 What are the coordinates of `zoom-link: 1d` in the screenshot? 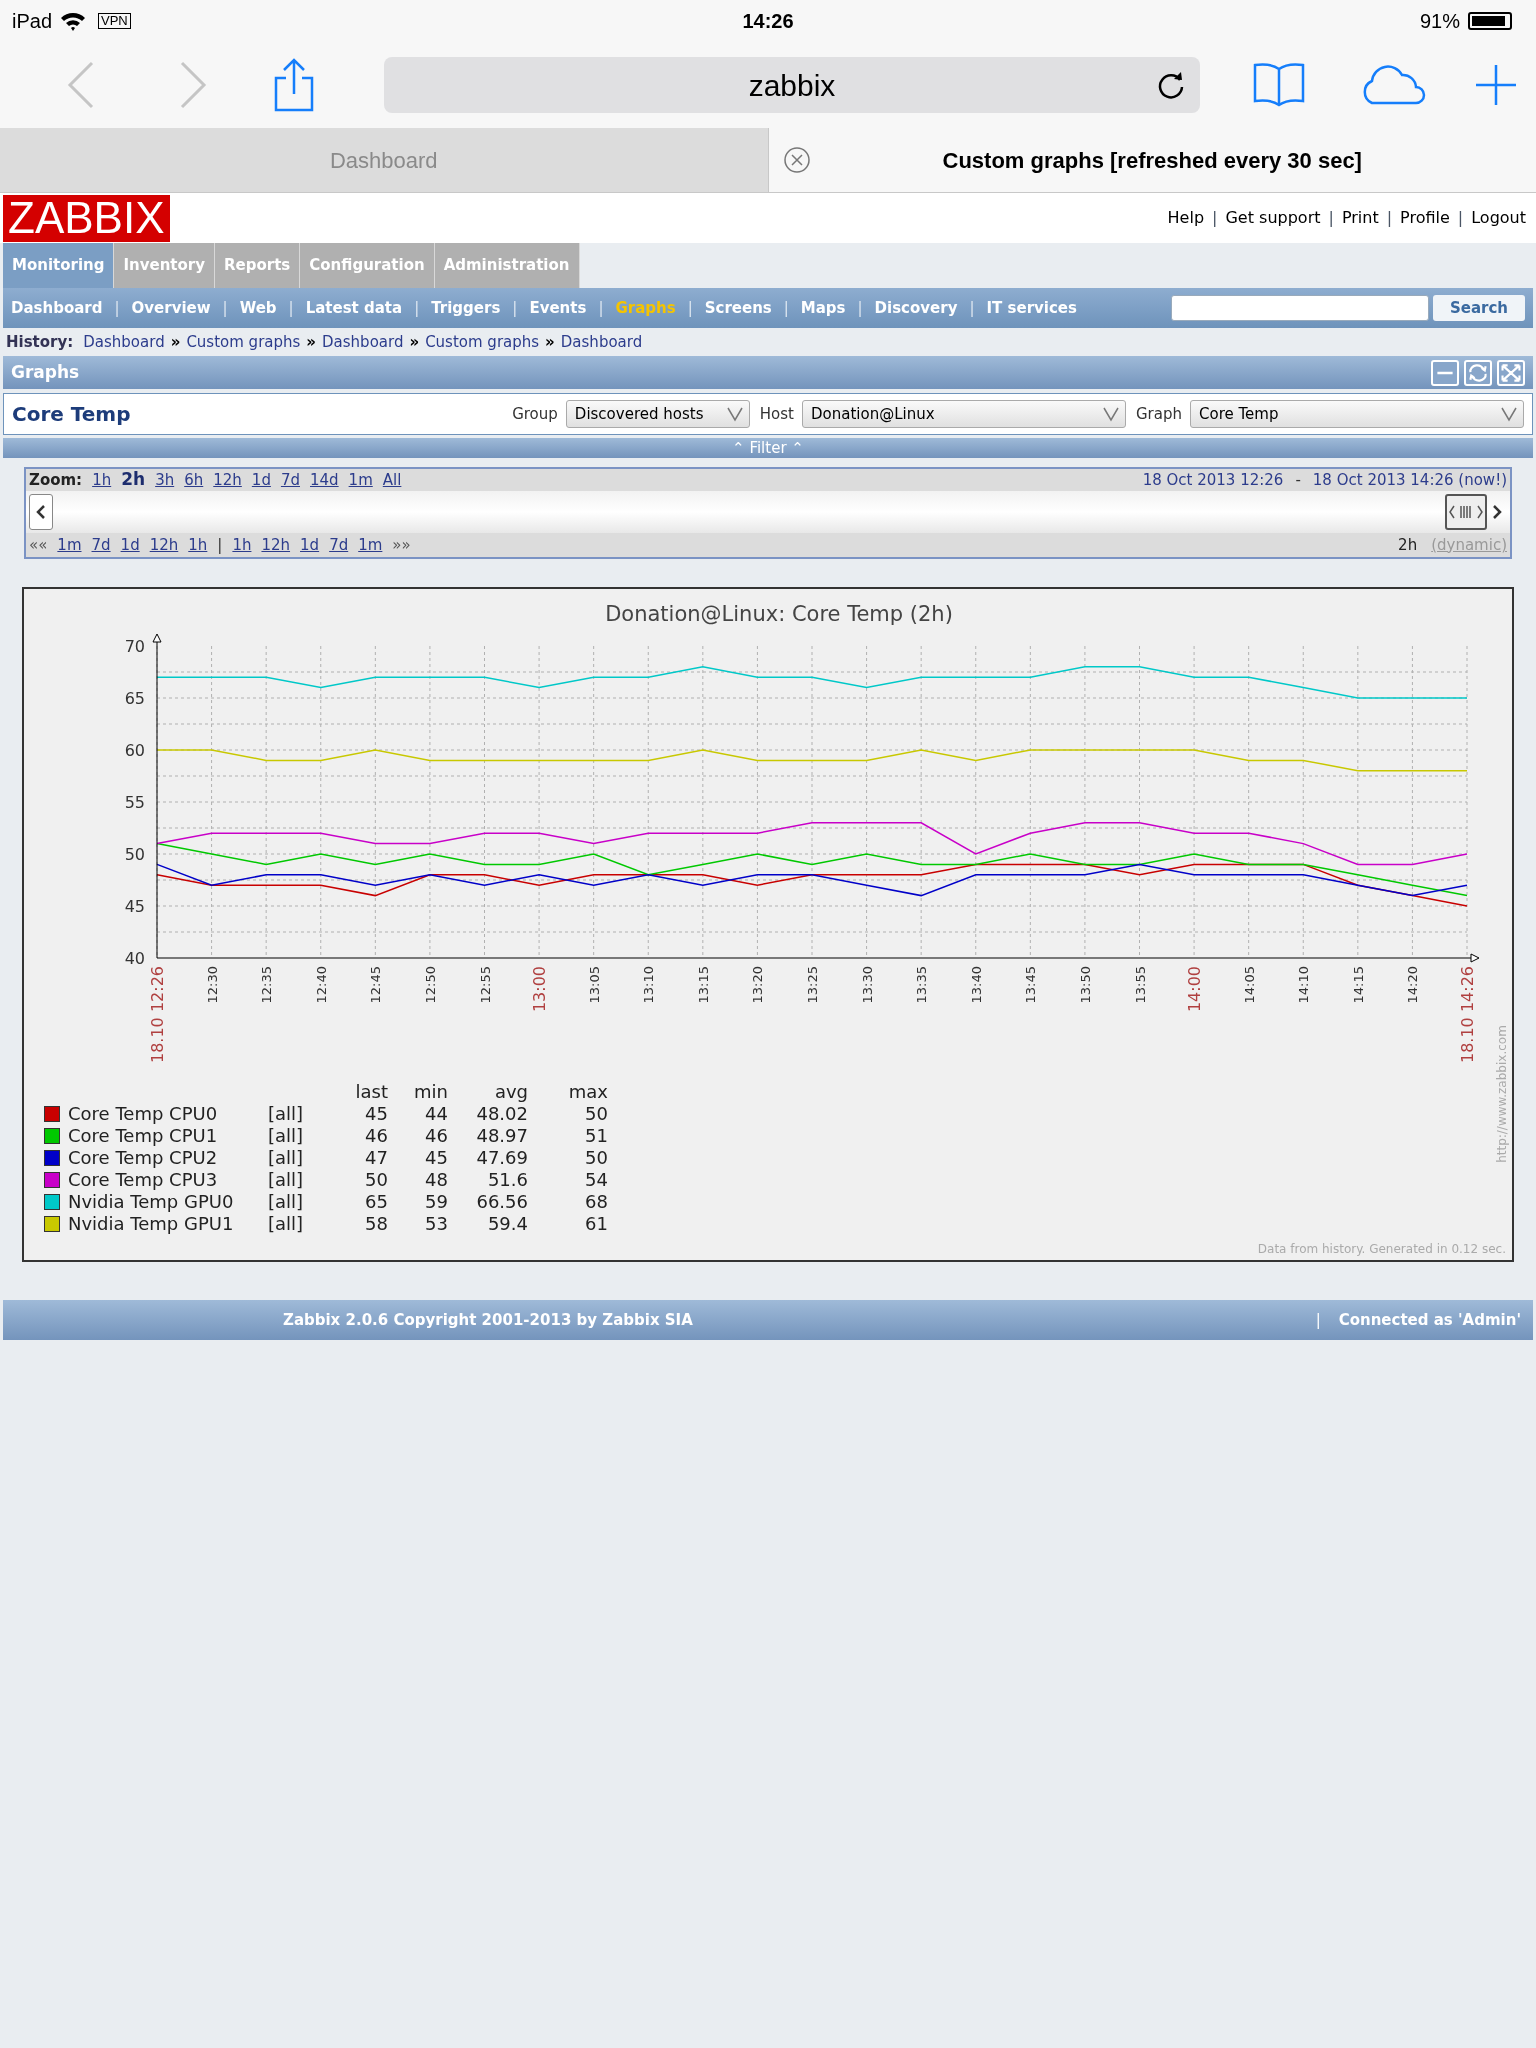 It's located at (261, 480).